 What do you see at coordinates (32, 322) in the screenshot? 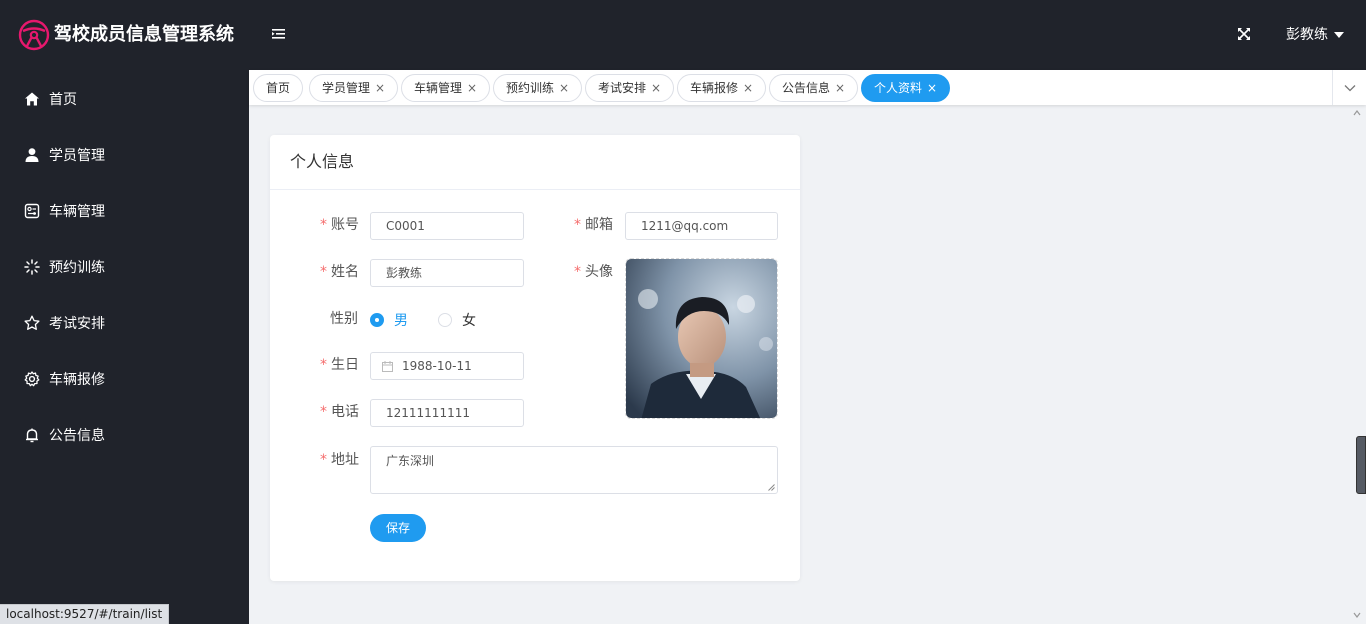
I see `star-icon` at bounding box center [32, 322].